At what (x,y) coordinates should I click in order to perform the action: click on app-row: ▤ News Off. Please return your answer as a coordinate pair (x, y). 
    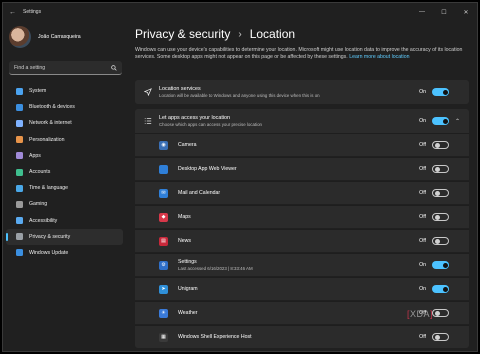
    Looking at the image, I should click on (302, 240).